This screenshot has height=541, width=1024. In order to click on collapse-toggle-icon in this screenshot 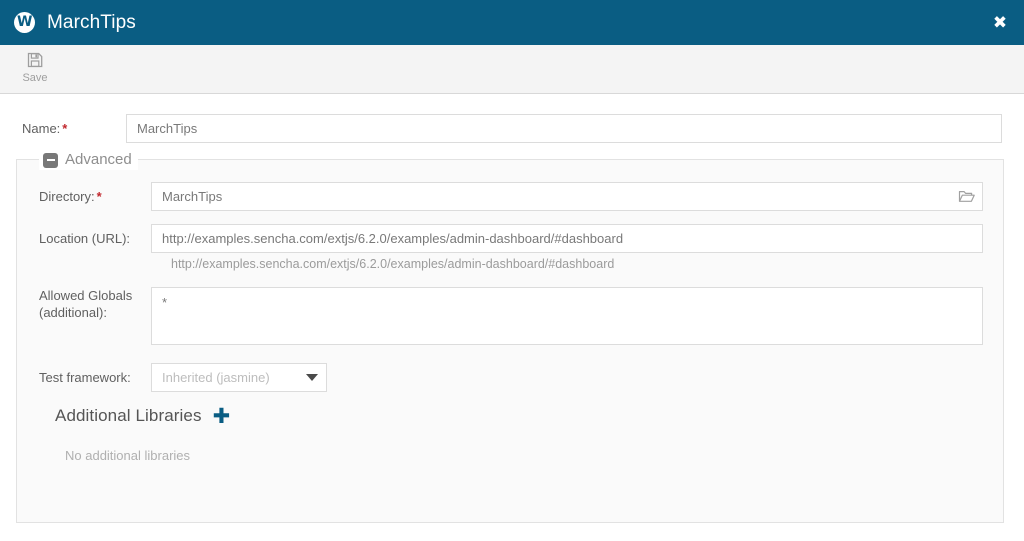, I will do `click(50, 160)`.